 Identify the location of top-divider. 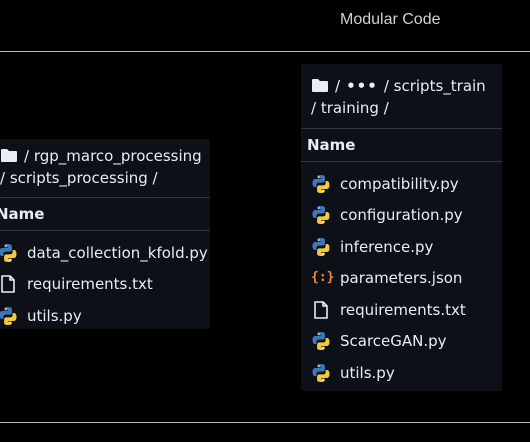
(265, 51).